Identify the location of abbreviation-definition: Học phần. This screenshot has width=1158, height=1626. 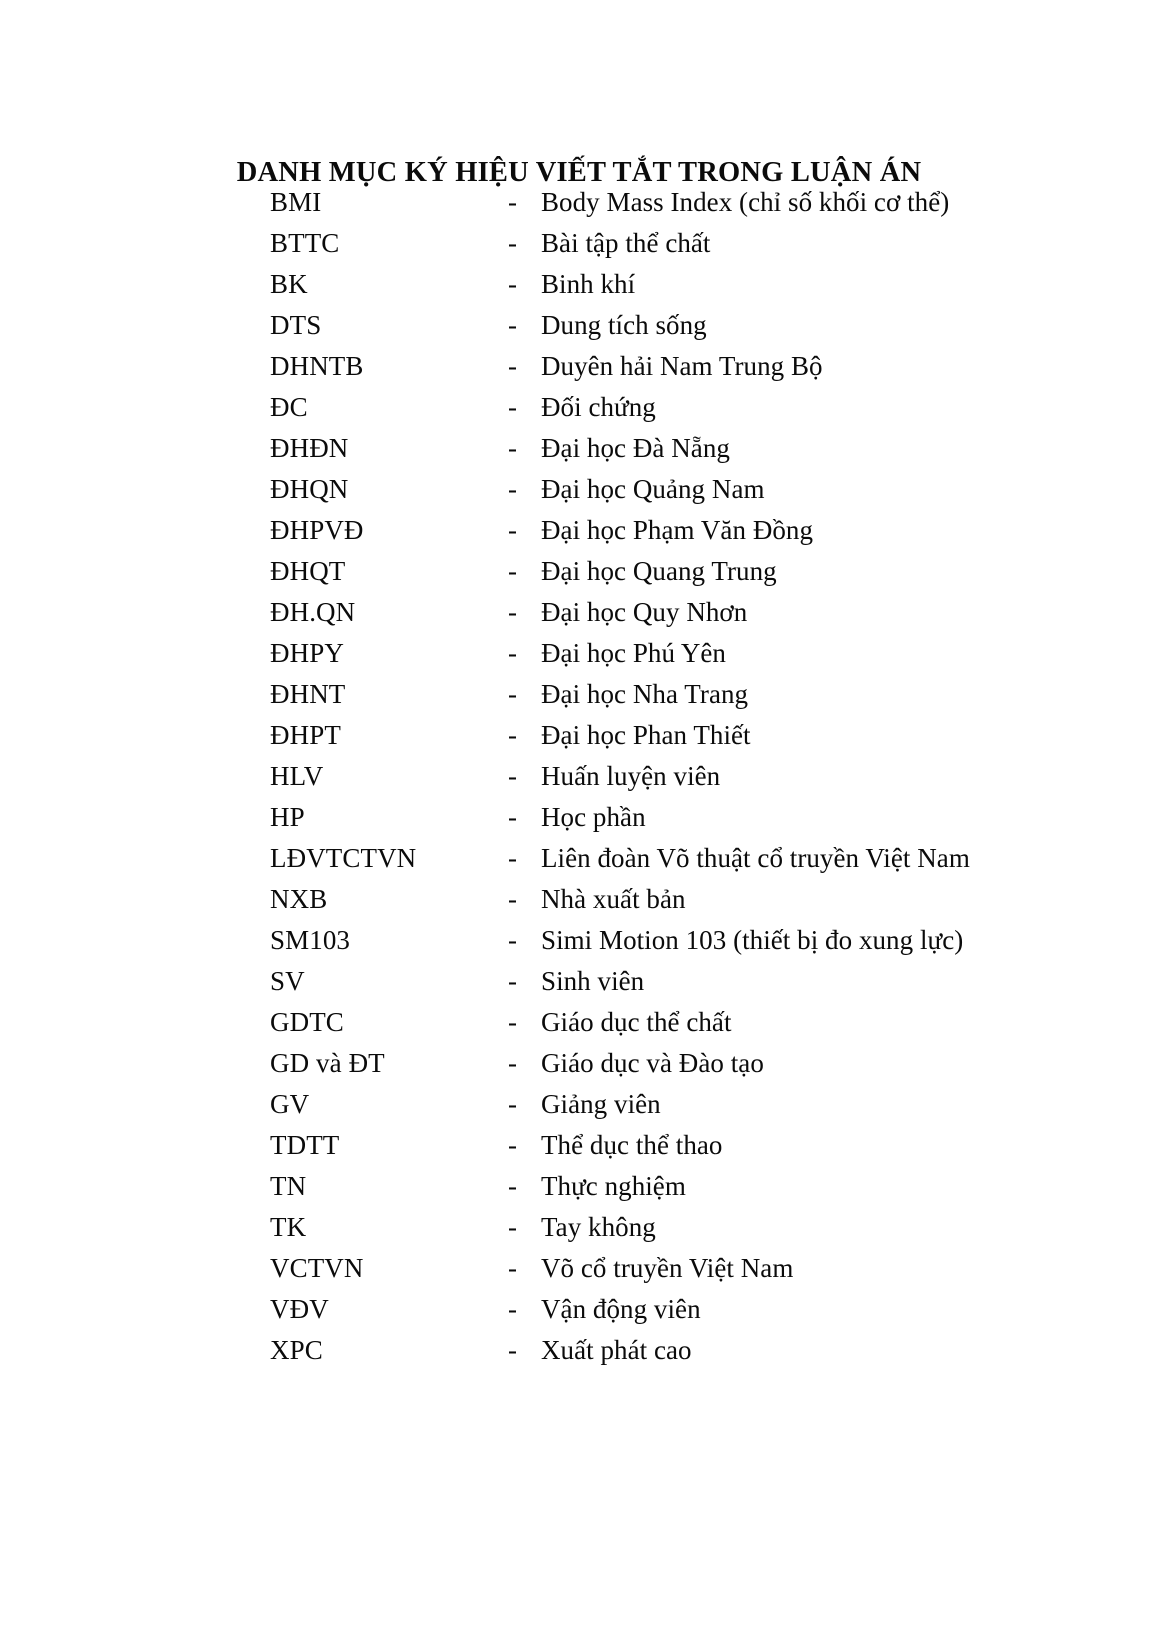
(593, 817).